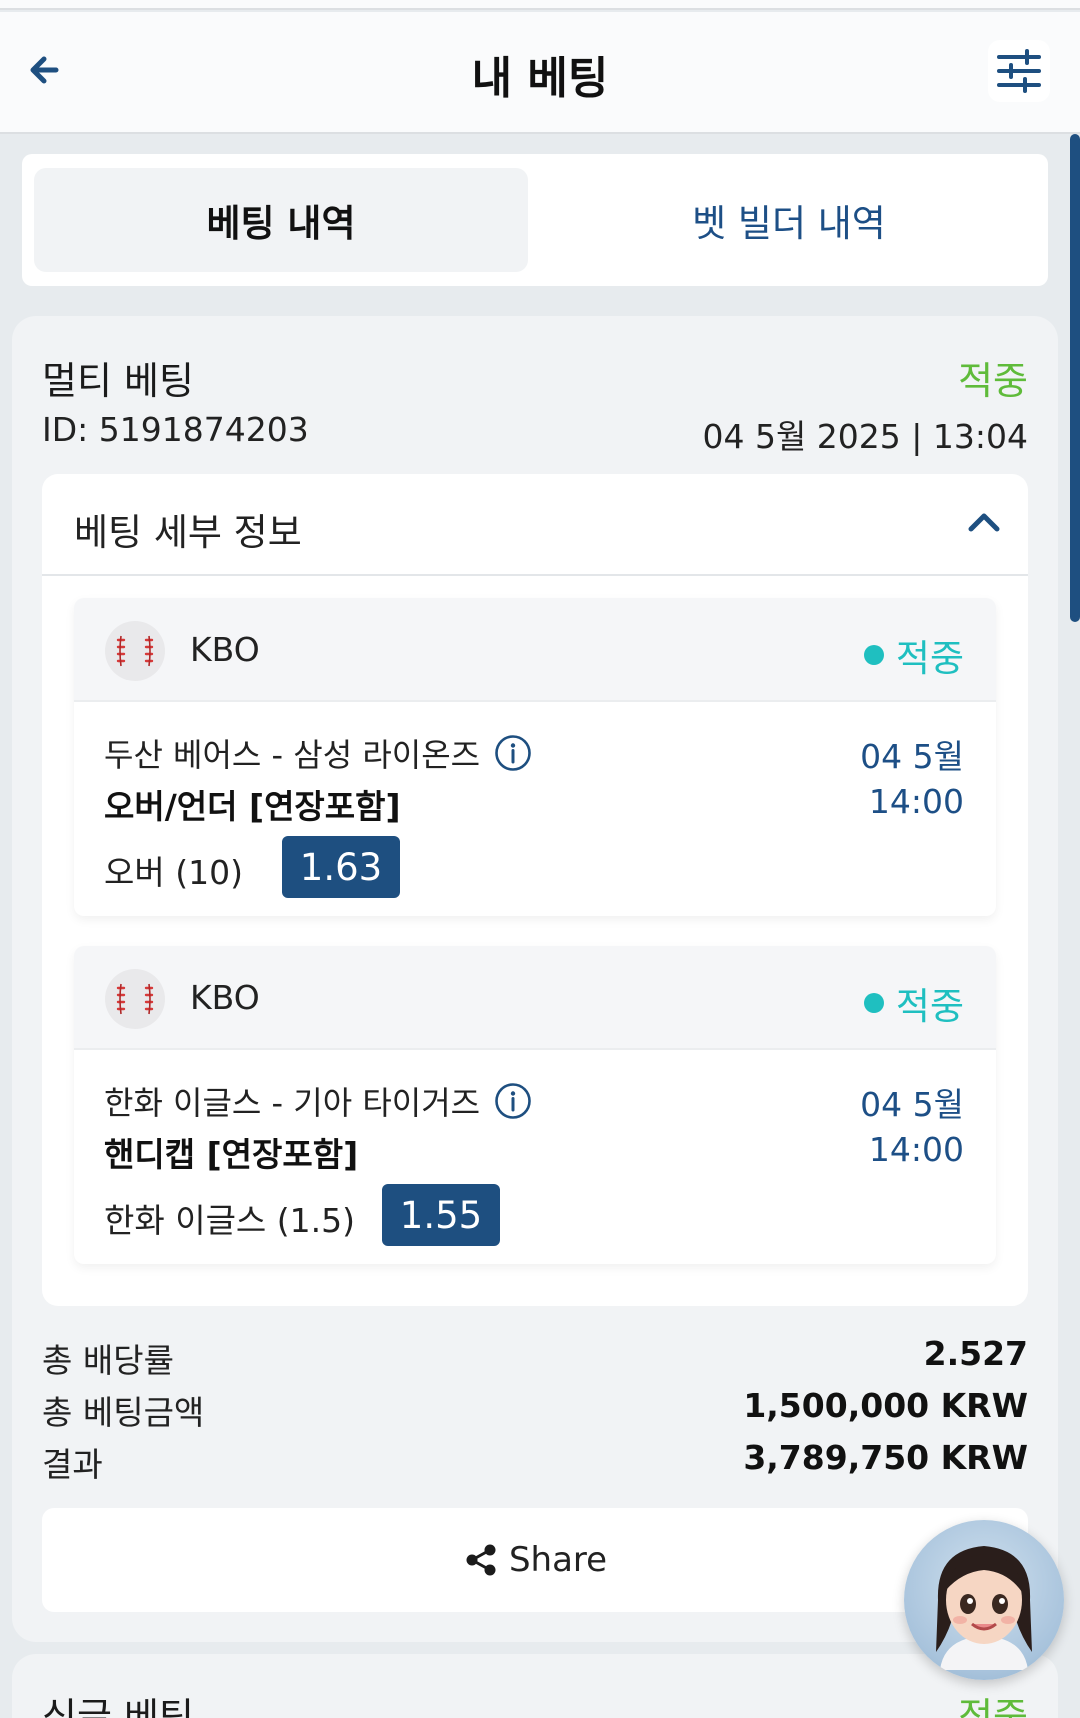 The width and height of the screenshot is (1080, 1718). What do you see at coordinates (1075, 378) in the screenshot?
I see `scrollbar` at bounding box center [1075, 378].